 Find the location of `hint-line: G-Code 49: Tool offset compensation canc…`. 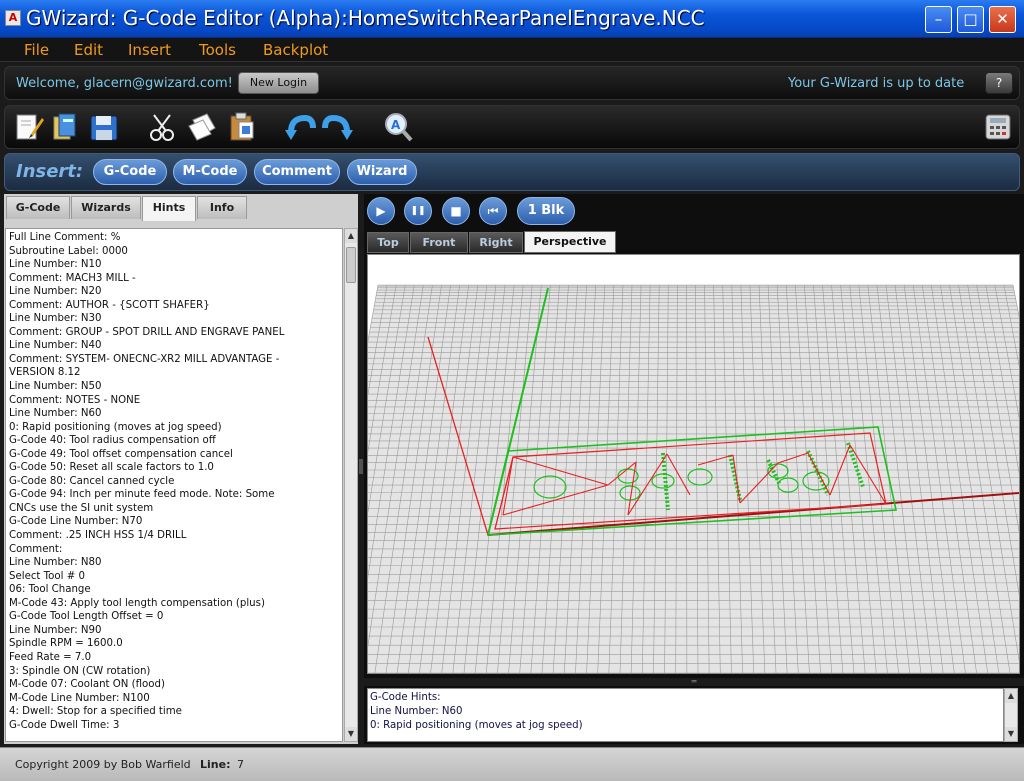

hint-line: G-Code 49: Tool offset compensation canc… is located at coordinates (121, 454).